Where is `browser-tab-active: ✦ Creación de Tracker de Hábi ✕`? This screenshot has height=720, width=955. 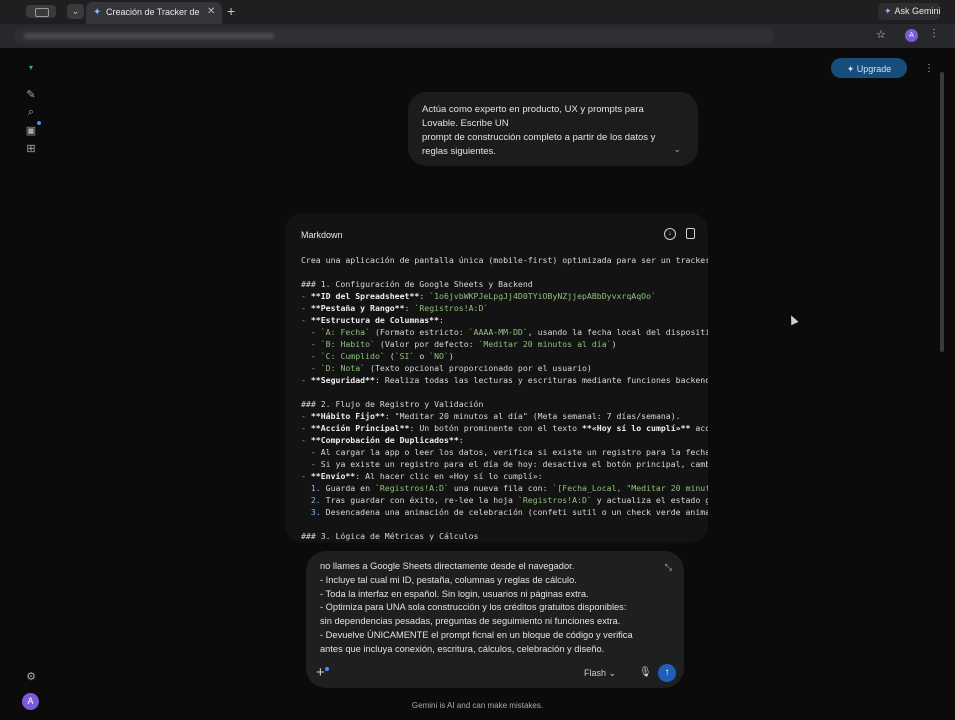
browser-tab-active: ✦ Creación de Tracker de Hábi ✕ is located at coordinates (154, 13).